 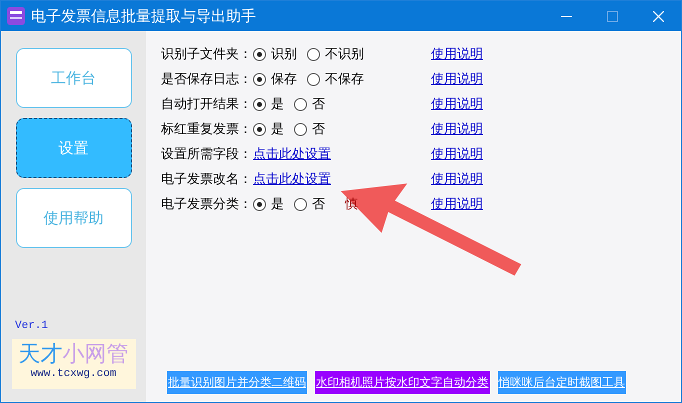 I want to click on version-label: Ver.1, so click(x=31, y=326).